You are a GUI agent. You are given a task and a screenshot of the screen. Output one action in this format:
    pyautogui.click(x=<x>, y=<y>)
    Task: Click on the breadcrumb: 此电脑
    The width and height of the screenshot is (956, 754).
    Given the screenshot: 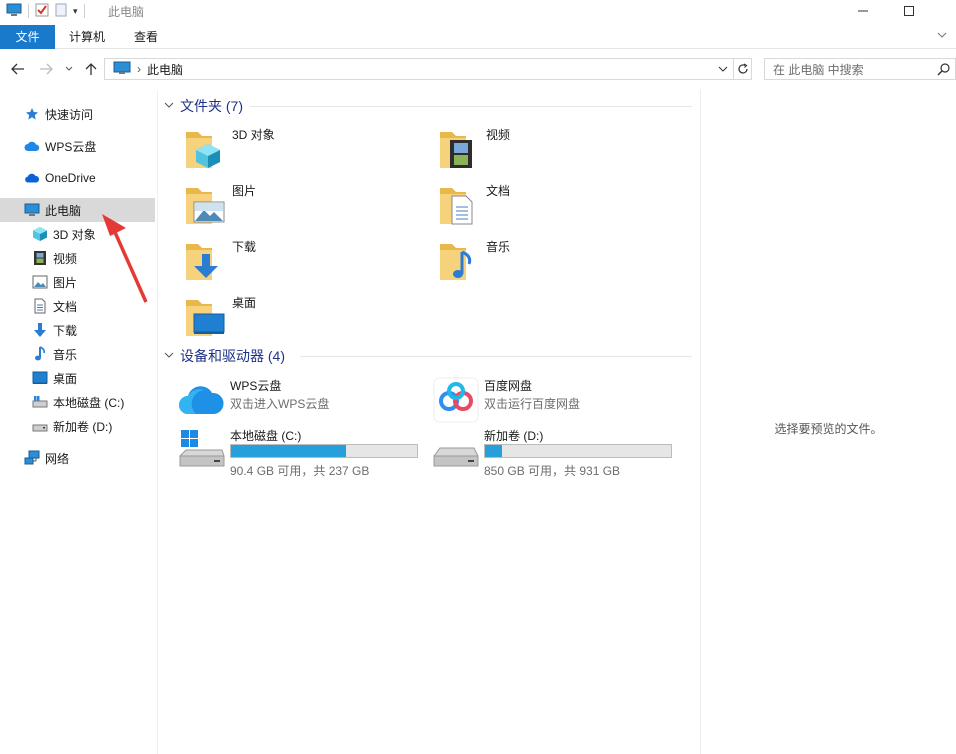 What is the action you would take?
    pyautogui.click(x=165, y=69)
    